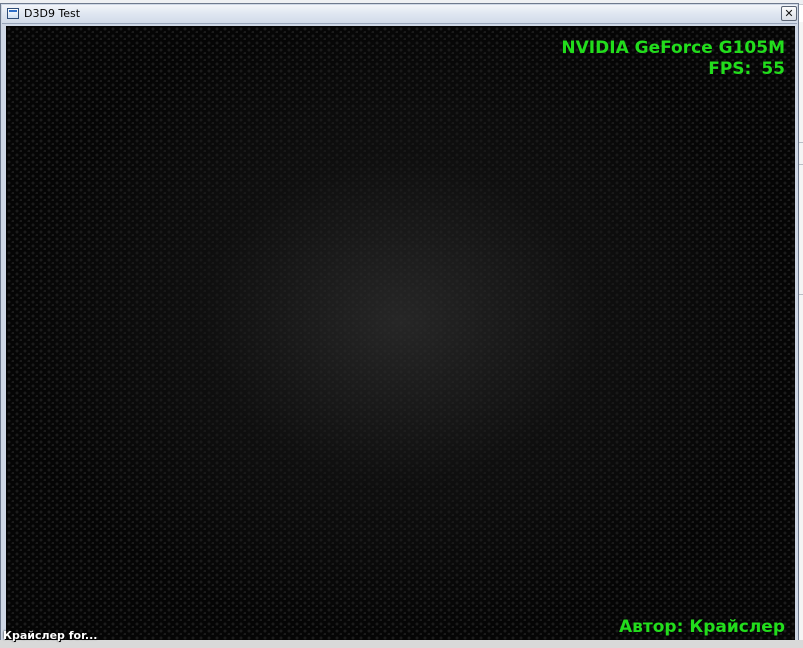 The width and height of the screenshot is (803, 648). Describe the element at coordinates (401, 644) in the screenshot. I see `taskbar-strip` at that location.